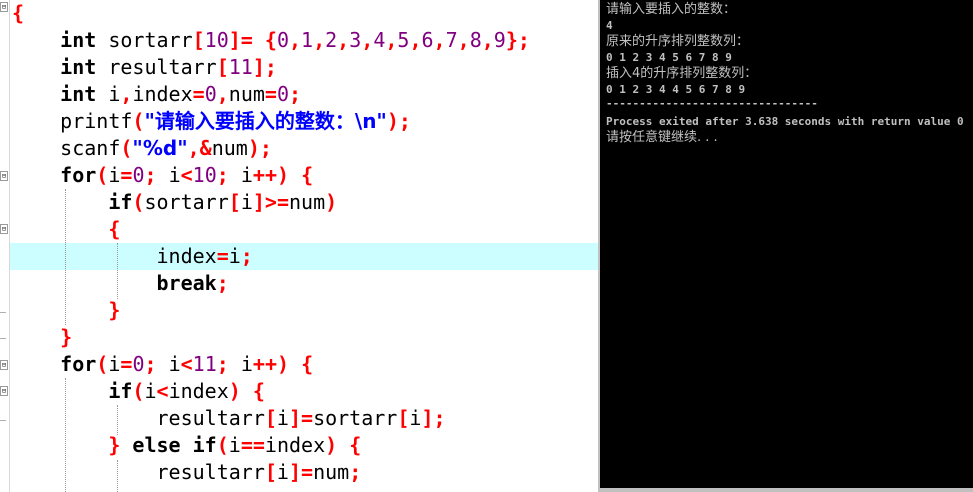  Describe the element at coordinates (211, 121) in the screenshot. I see `code-line: printf("请输入要插入的整数：\n");` at that location.